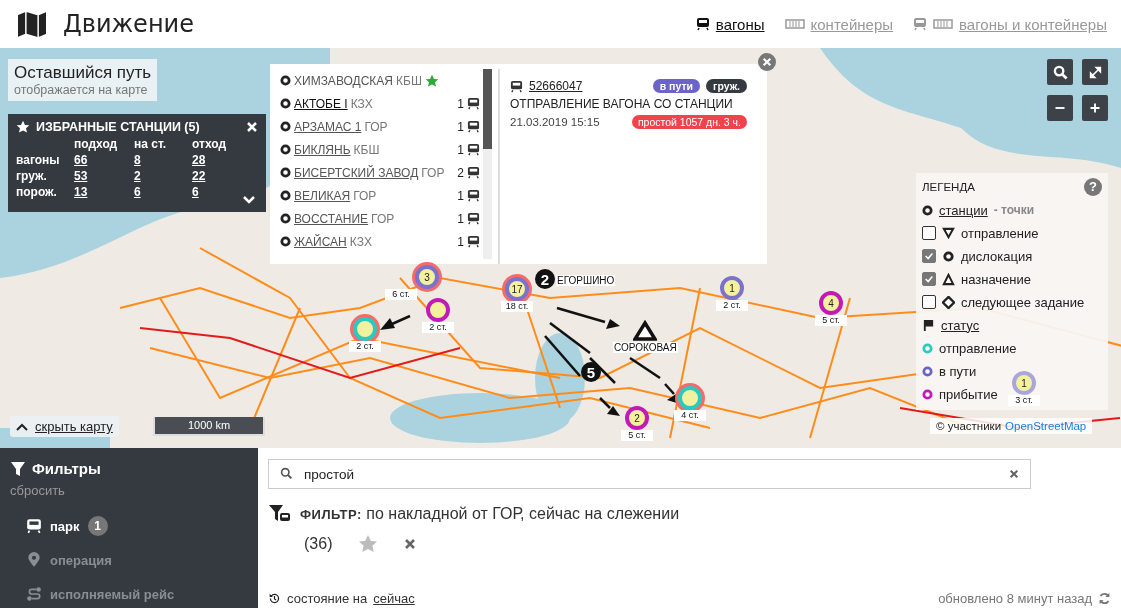  Describe the element at coordinates (1046, 426) in the screenshot. I see `attribution-link: OpenStreetMap` at that location.